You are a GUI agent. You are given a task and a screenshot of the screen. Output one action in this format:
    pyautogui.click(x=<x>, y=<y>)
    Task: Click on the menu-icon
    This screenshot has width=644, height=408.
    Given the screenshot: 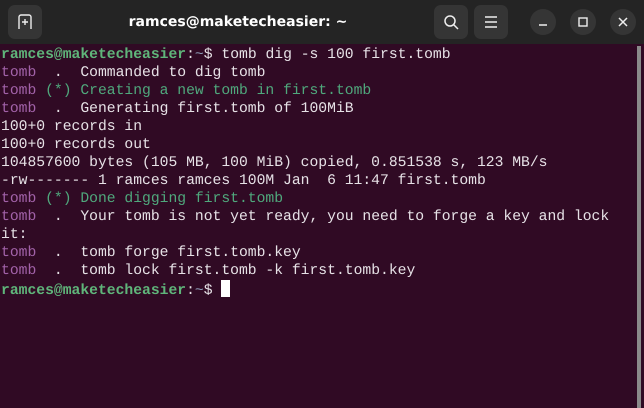 What is the action you would take?
    pyautogui.click(x=491, y=22)
    